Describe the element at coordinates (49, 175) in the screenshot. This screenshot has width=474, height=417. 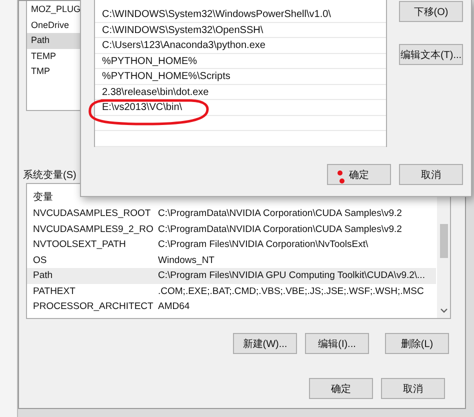
I see `section-label: 系统变量(S)` at that location.